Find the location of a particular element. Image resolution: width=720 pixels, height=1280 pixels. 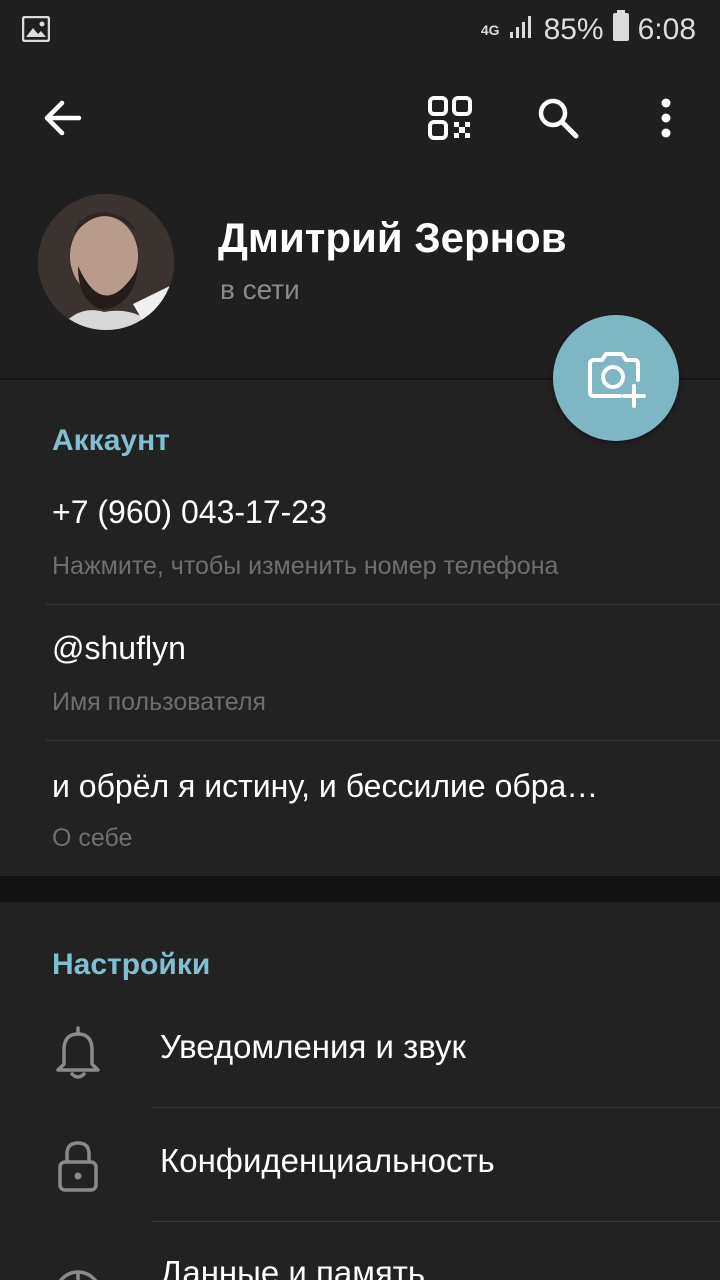

search-icon is located at coordinates (558, 118).